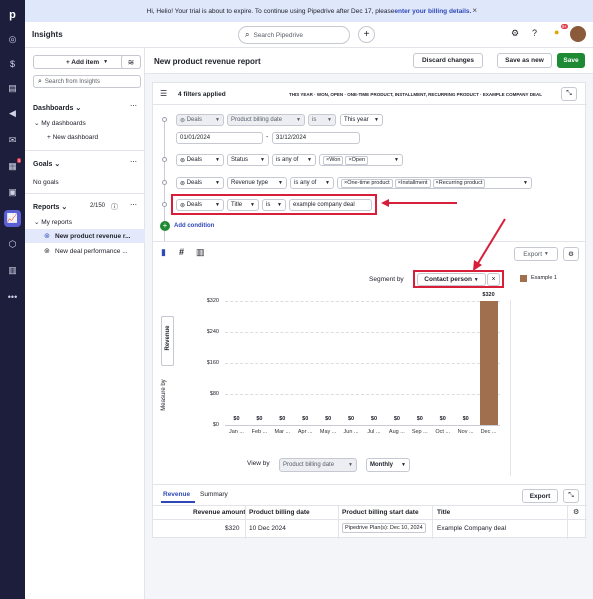 The image size is (593, 599). What do you see at coordinates (219, 512) in the screenshot?
I see `column-header: Revenue amount` at bounding box center [219, 512].